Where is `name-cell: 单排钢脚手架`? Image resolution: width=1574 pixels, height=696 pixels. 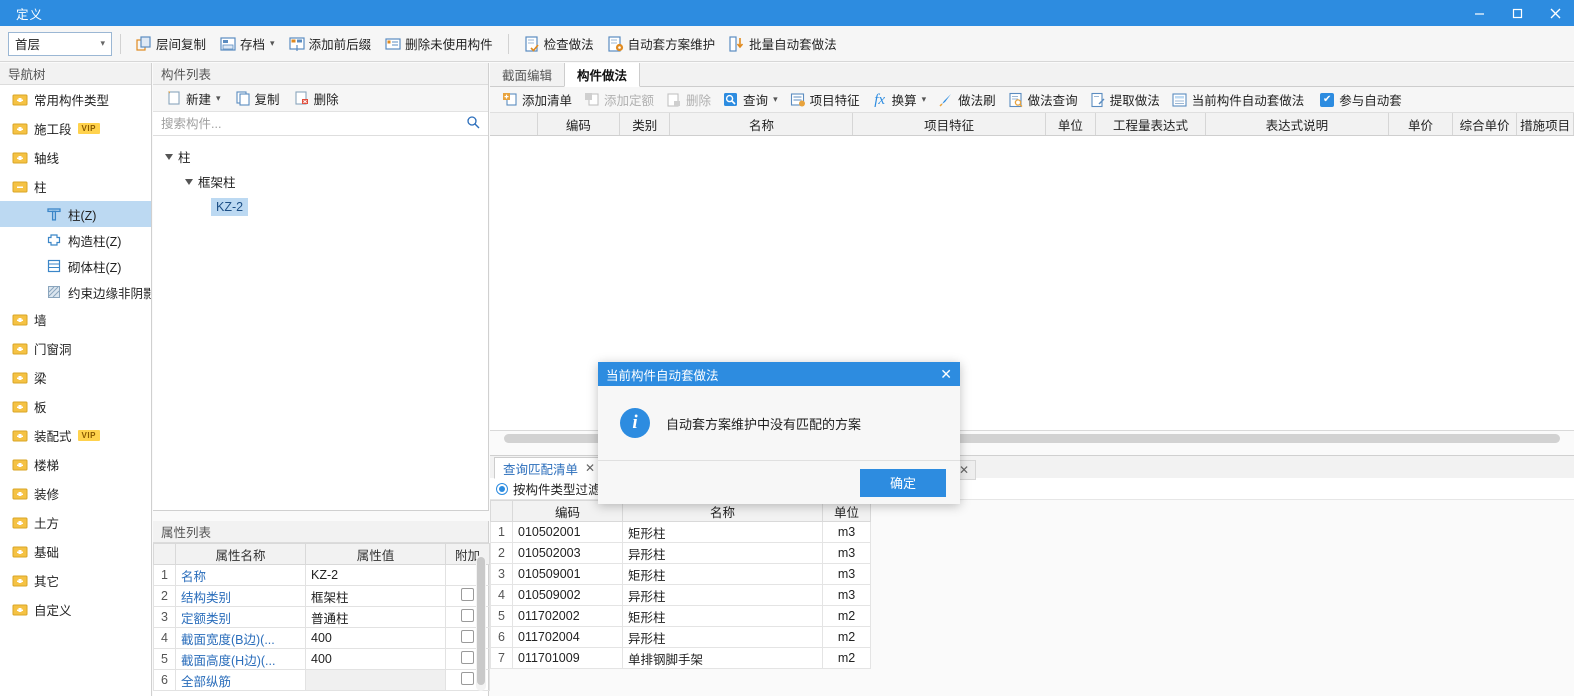 name-cell: 单排钢脚手架 is located at coordinates (722, 658).